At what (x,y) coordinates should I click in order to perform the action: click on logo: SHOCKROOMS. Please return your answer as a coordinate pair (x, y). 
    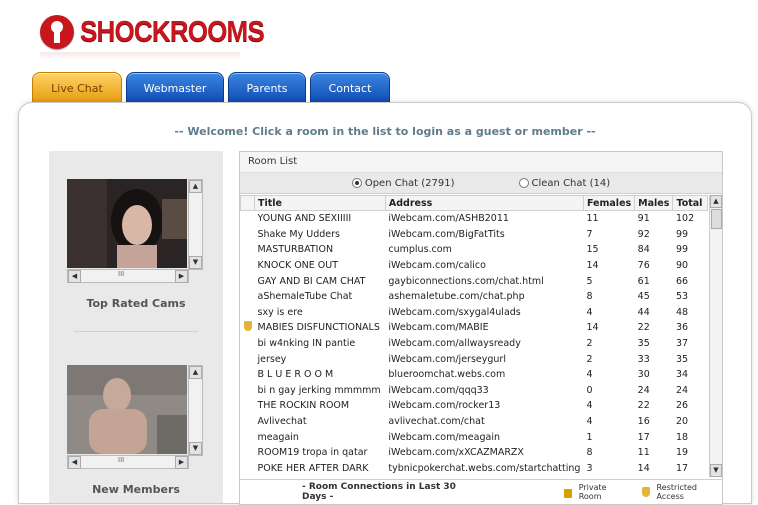
    Looking at the image, I should click on (162, 32).